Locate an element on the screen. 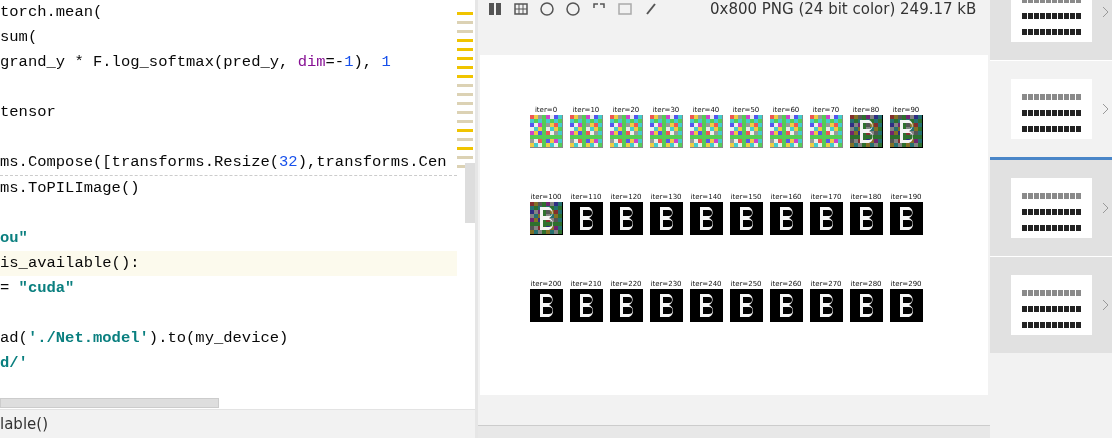 This screenshot has height=438, width=1112. scrollbar-thumb is located at coordinates (470, 193).